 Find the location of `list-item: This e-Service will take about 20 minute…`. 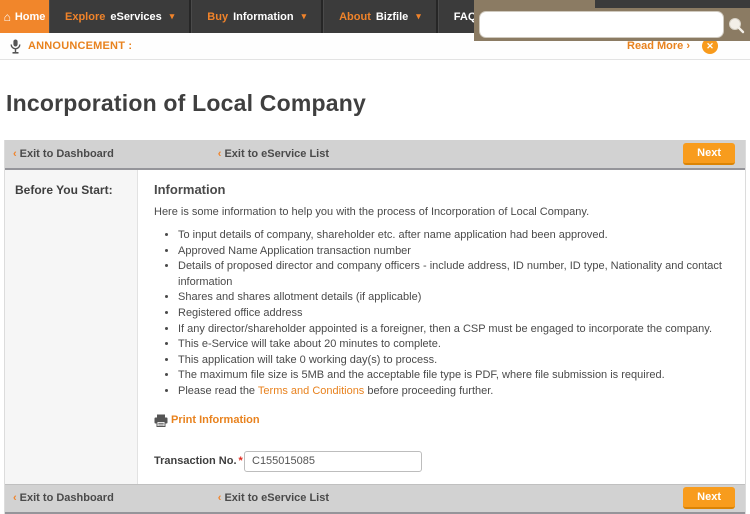

list-item: This e-Service will take about 20 minute… is located at coordinates (452, 345).